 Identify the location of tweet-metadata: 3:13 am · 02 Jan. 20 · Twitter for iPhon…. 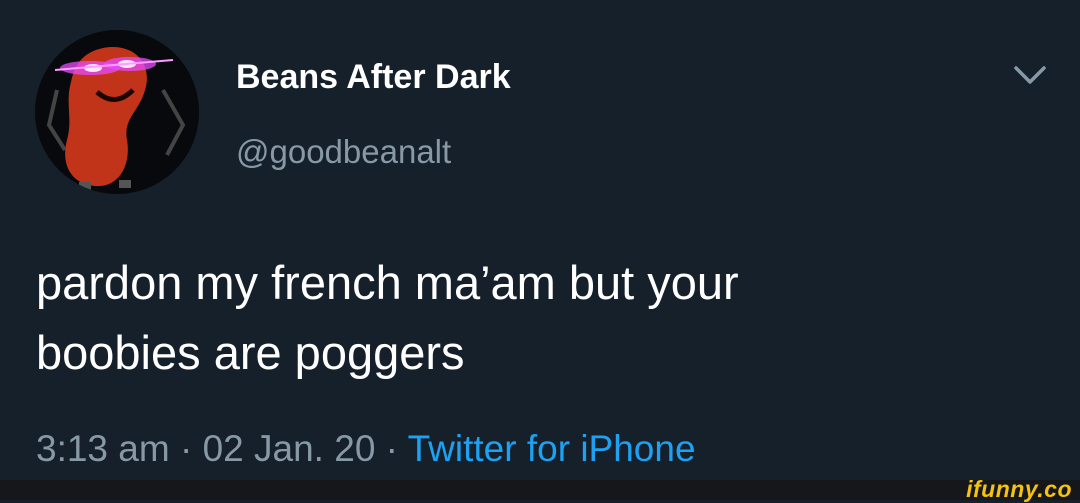
(366, 449).